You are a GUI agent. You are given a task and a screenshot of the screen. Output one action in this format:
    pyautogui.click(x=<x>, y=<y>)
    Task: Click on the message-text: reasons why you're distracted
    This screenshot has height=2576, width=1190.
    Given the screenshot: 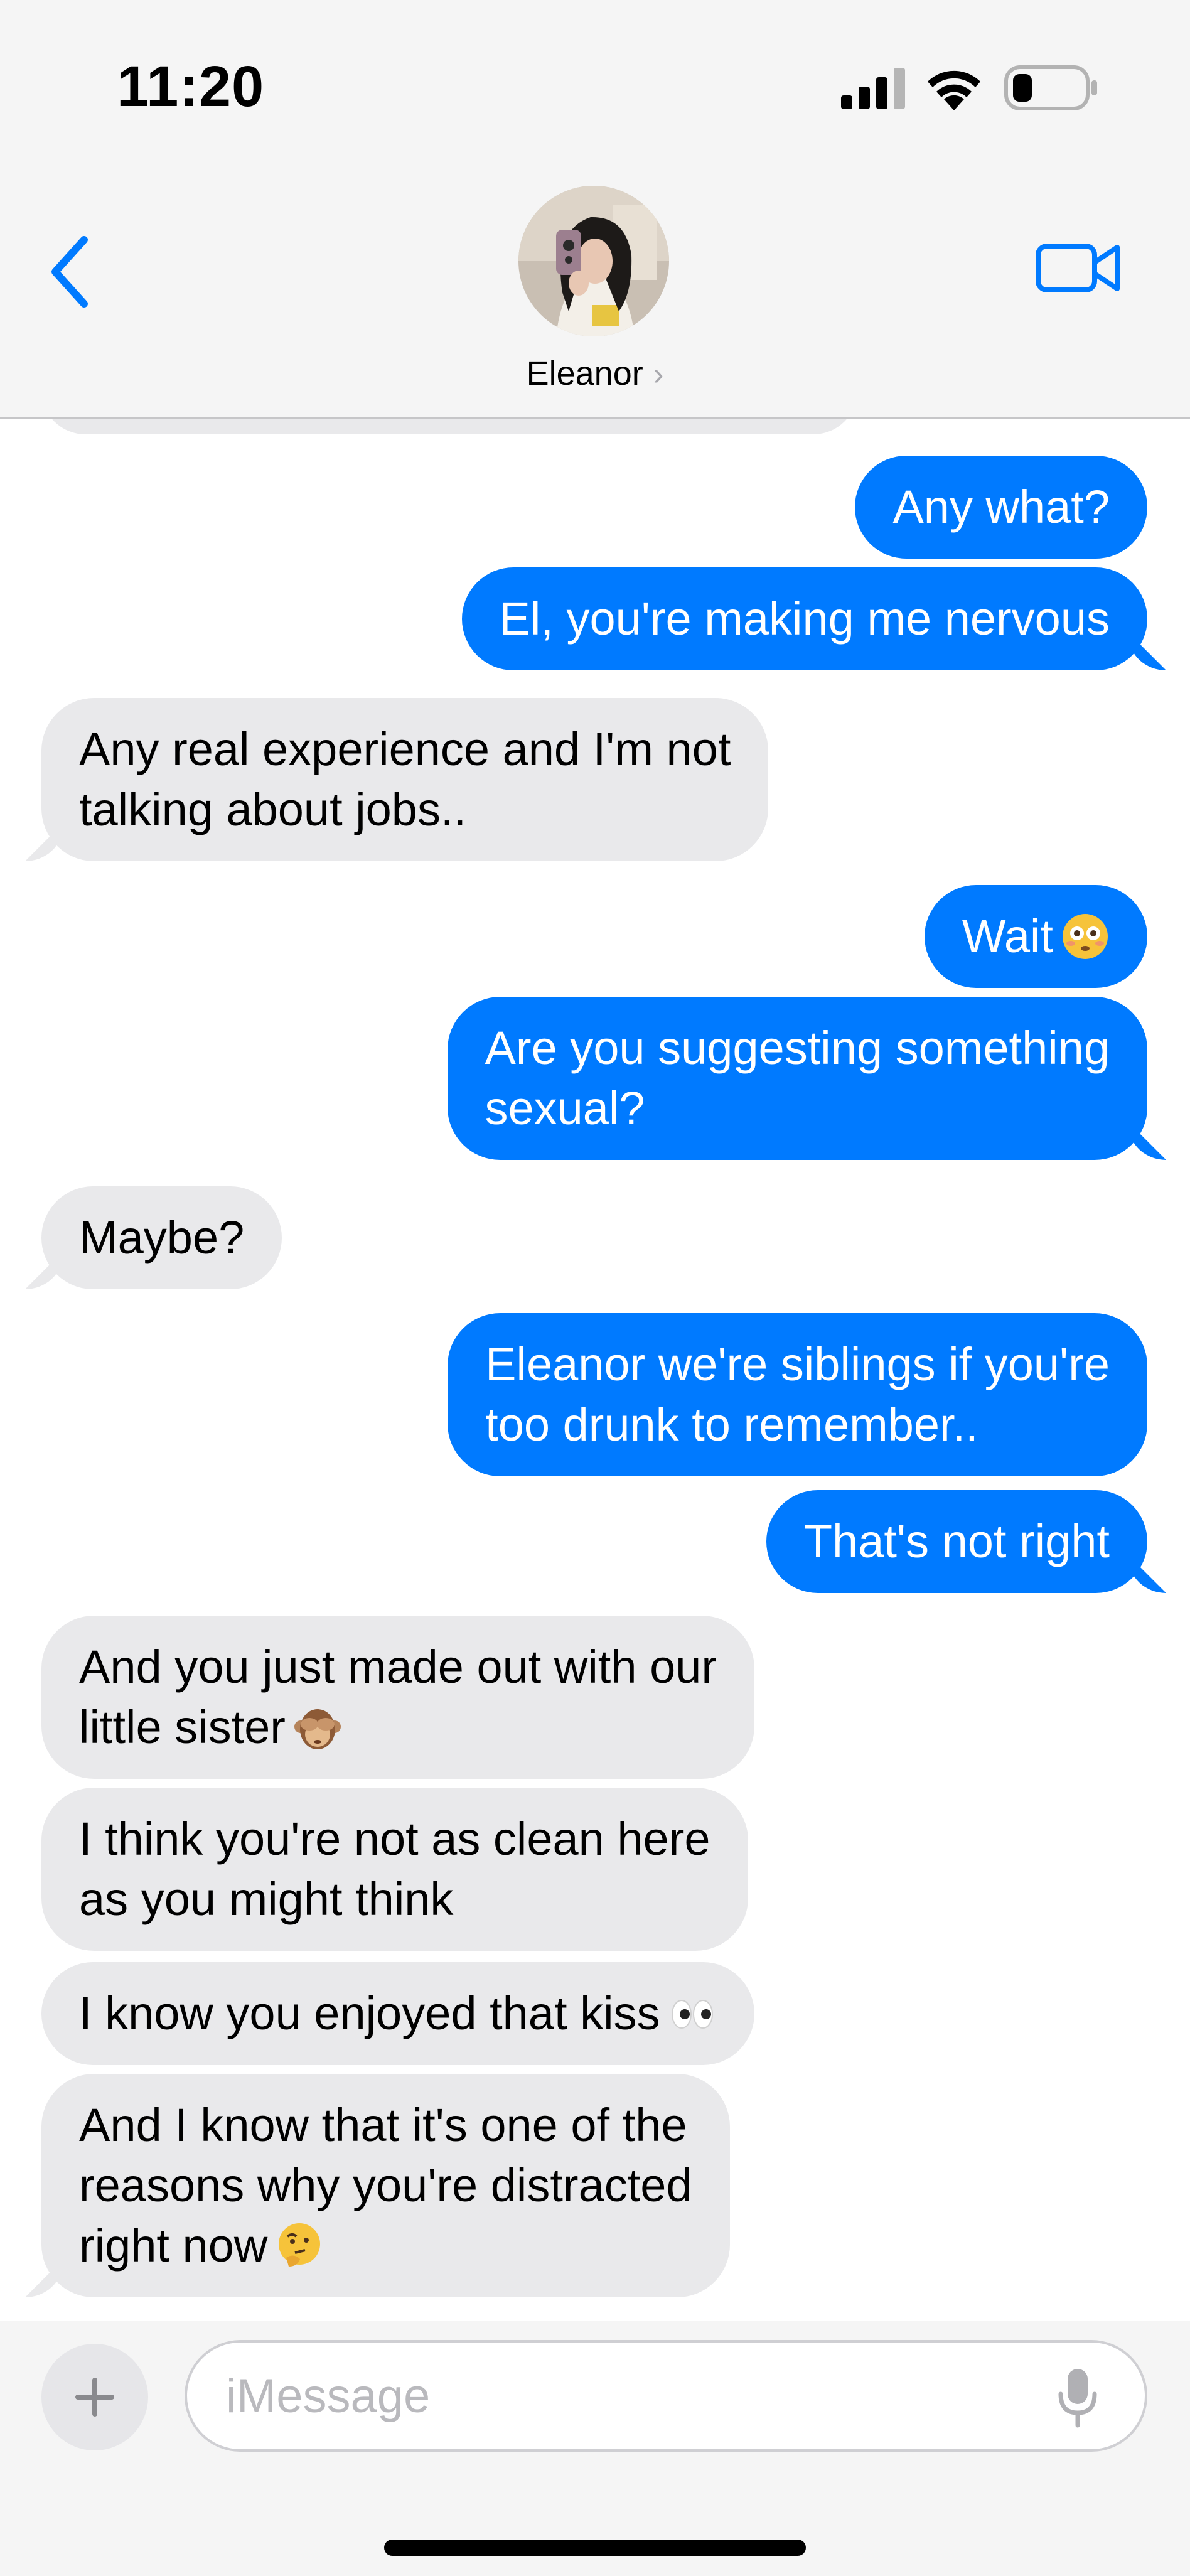 What is the action you would take?
    pyautogui.click(x=385, y=2185)
    